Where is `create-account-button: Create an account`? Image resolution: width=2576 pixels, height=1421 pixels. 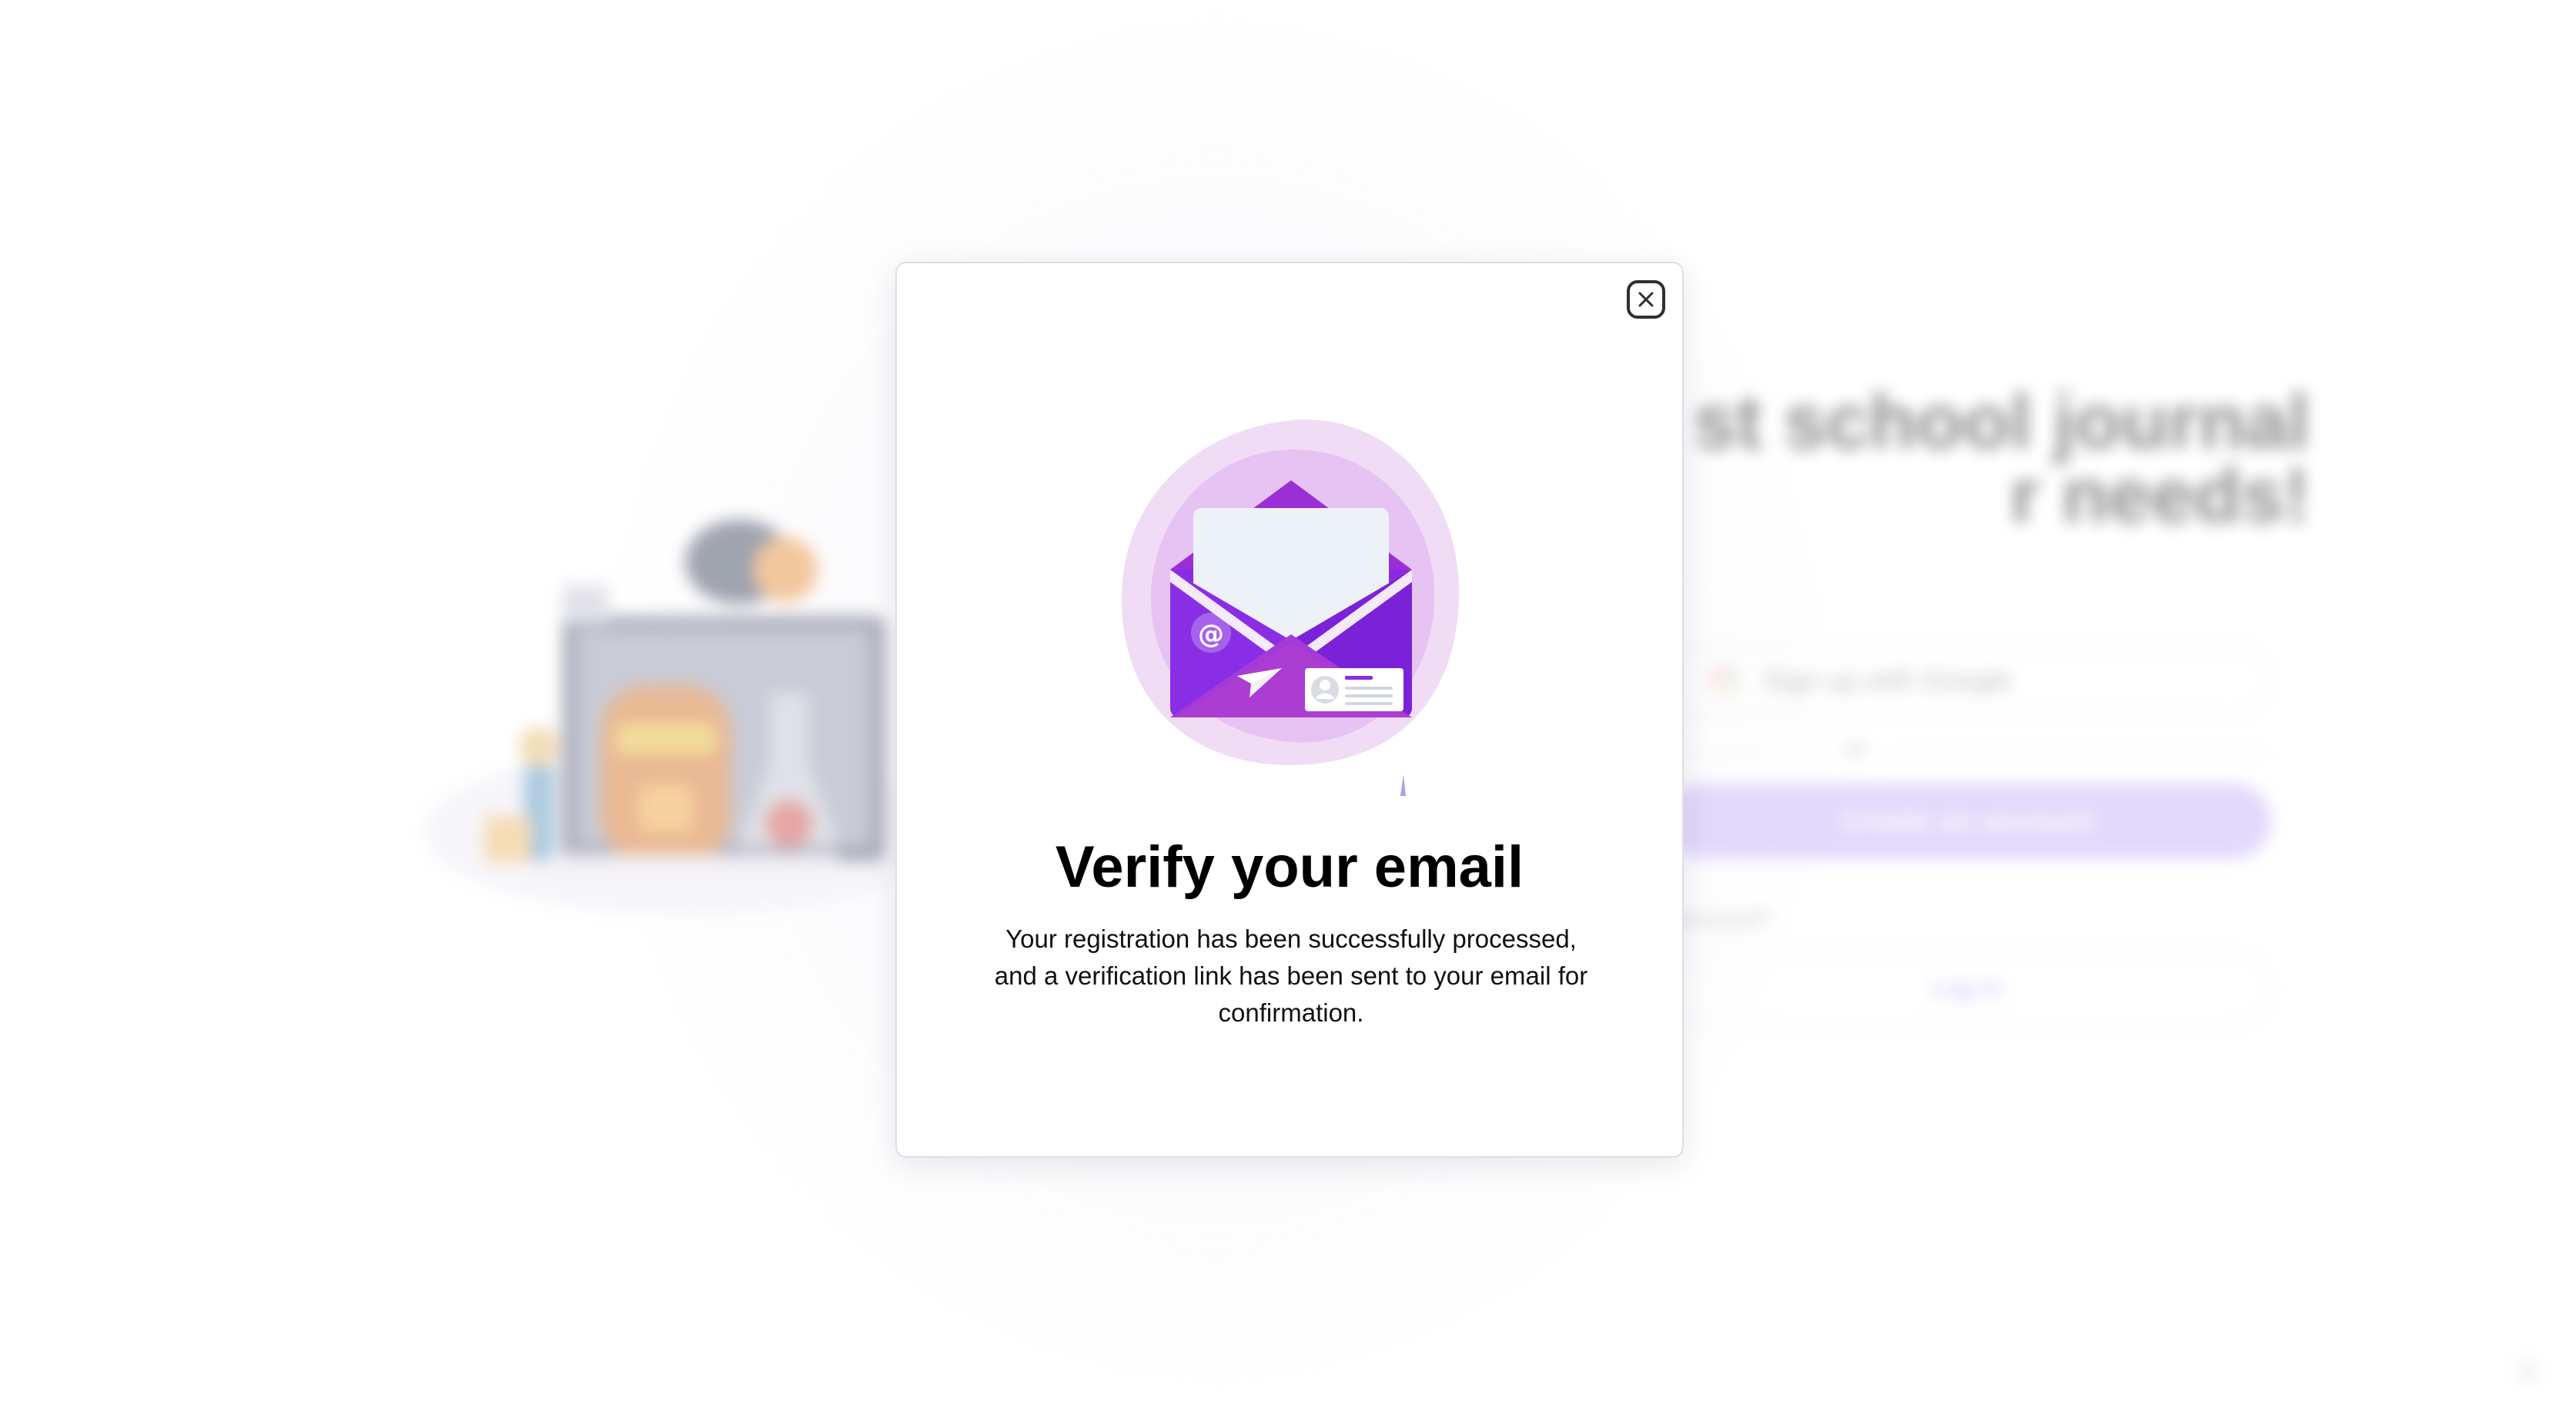
create-account-button: Create an account is located at coordinates (1967, 821).